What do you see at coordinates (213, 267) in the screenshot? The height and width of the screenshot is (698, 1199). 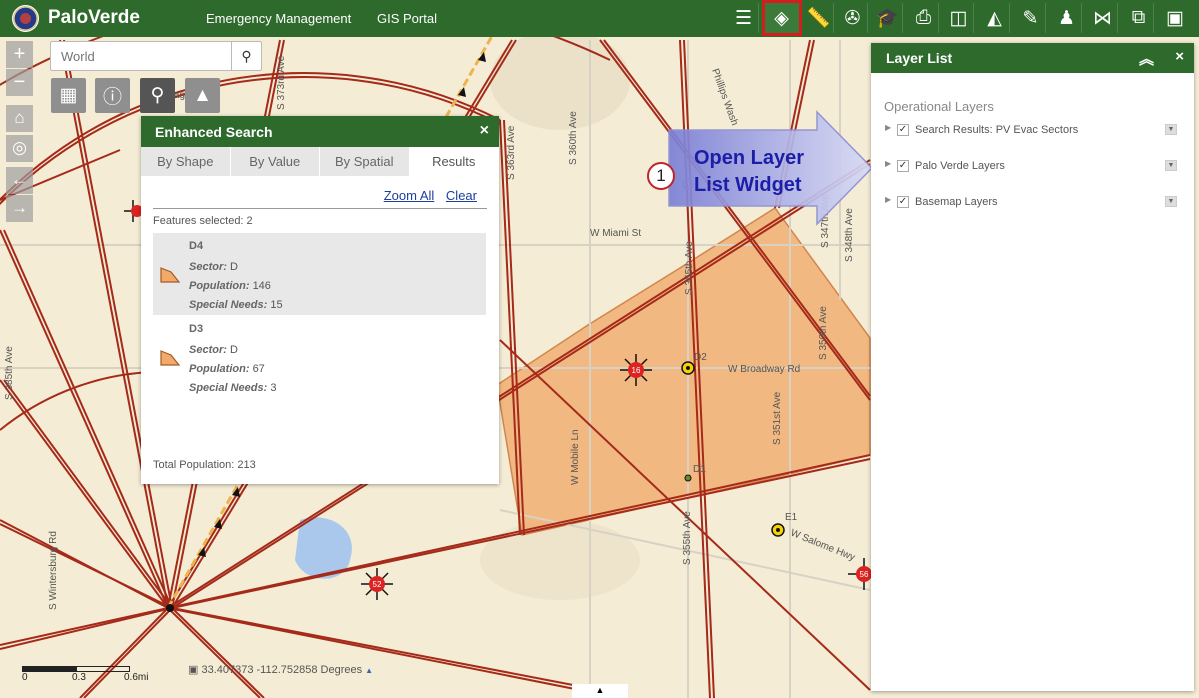 I see `result-sector: Sector: D` at bounding box center [213, 267].